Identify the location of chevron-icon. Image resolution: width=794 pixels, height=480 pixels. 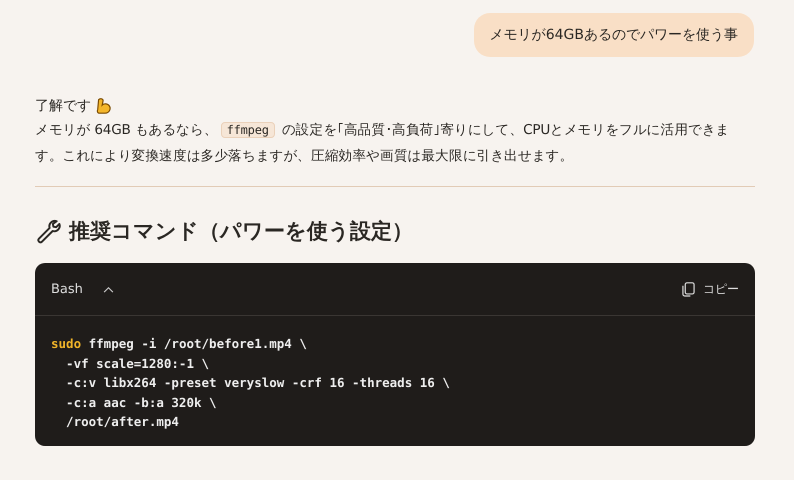
(108, 289).